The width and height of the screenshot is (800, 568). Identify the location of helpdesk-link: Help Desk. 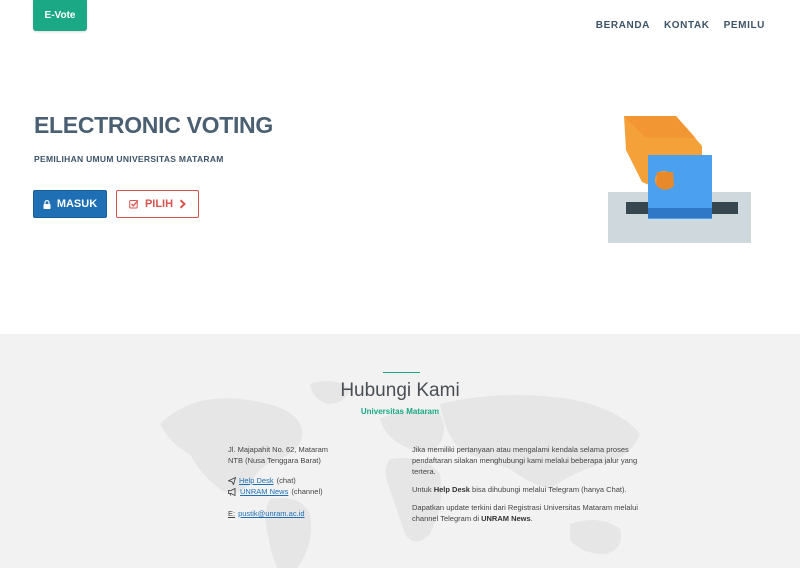
(256, 480).